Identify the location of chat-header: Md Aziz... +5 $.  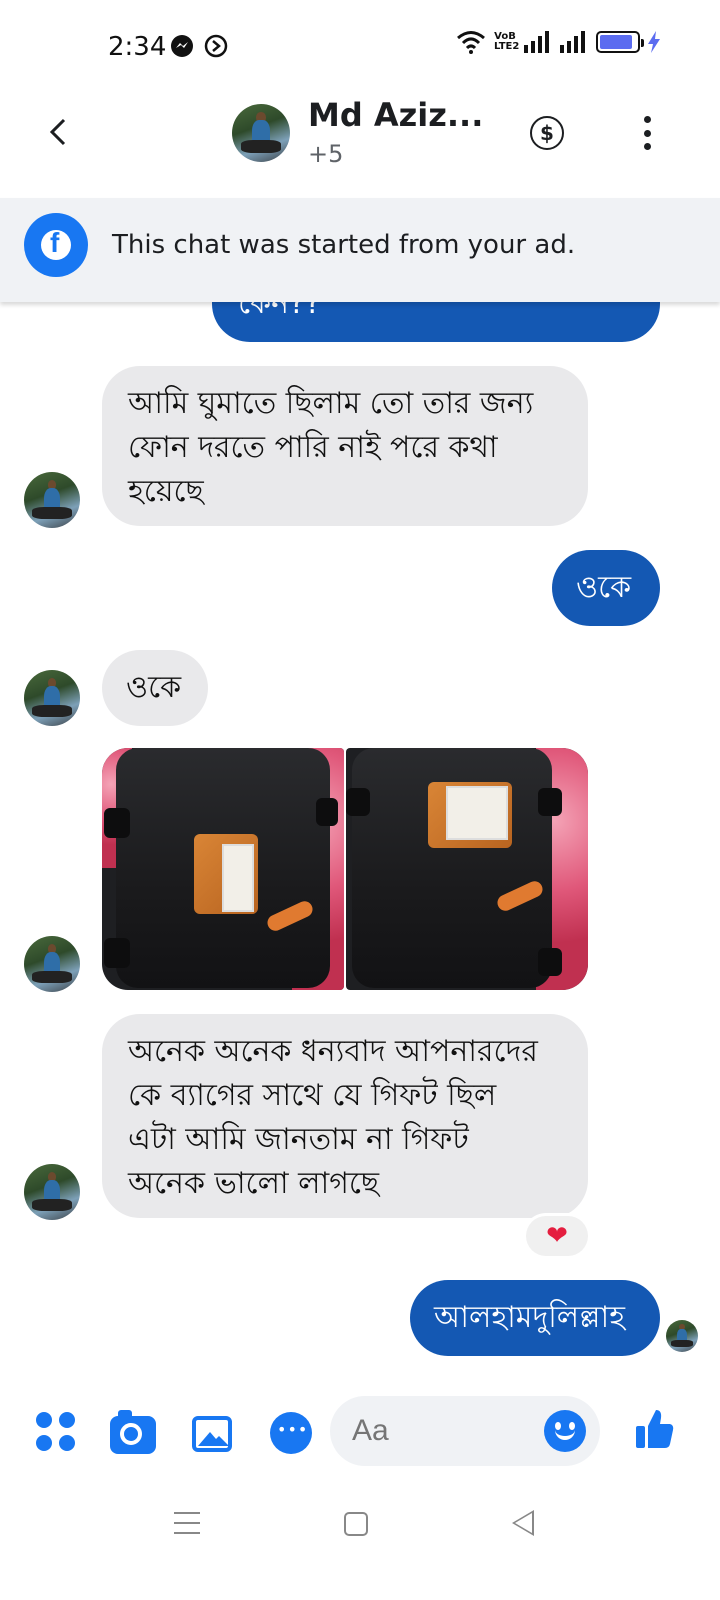
(360, 144).